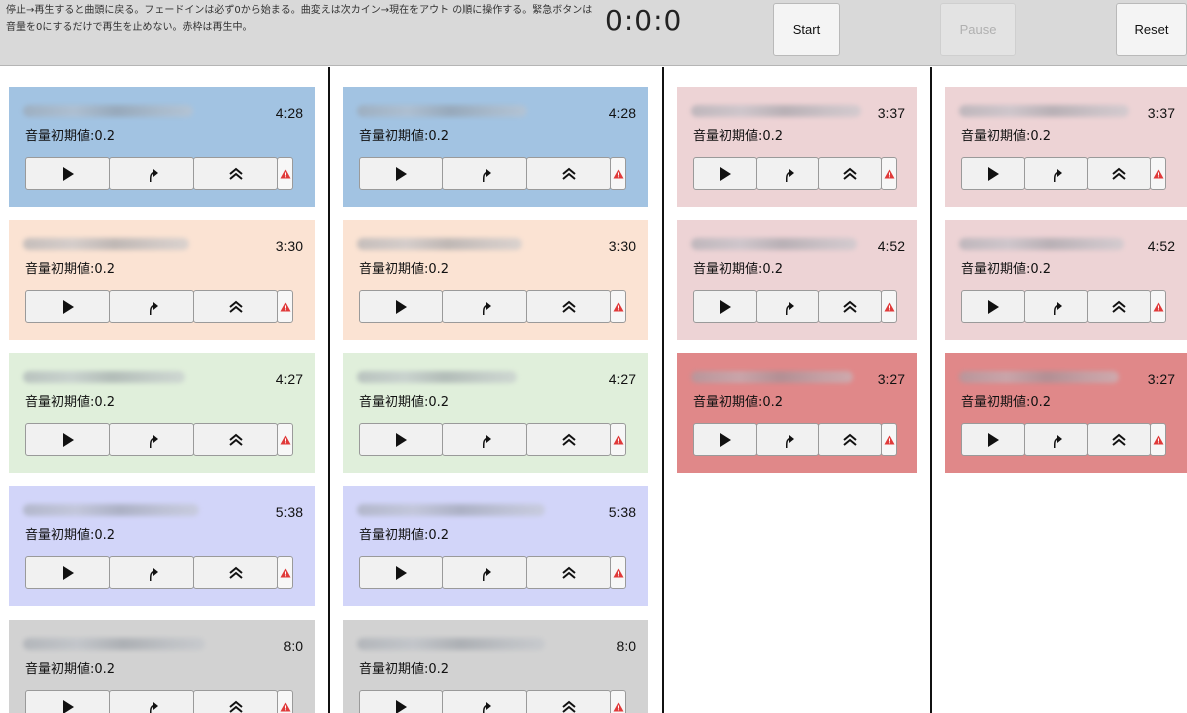 This screenshot has width=1187, height=713. Describe the element at coordinates (891, 379) in the screenshot. I see `track-duration: 3:27` at that location.